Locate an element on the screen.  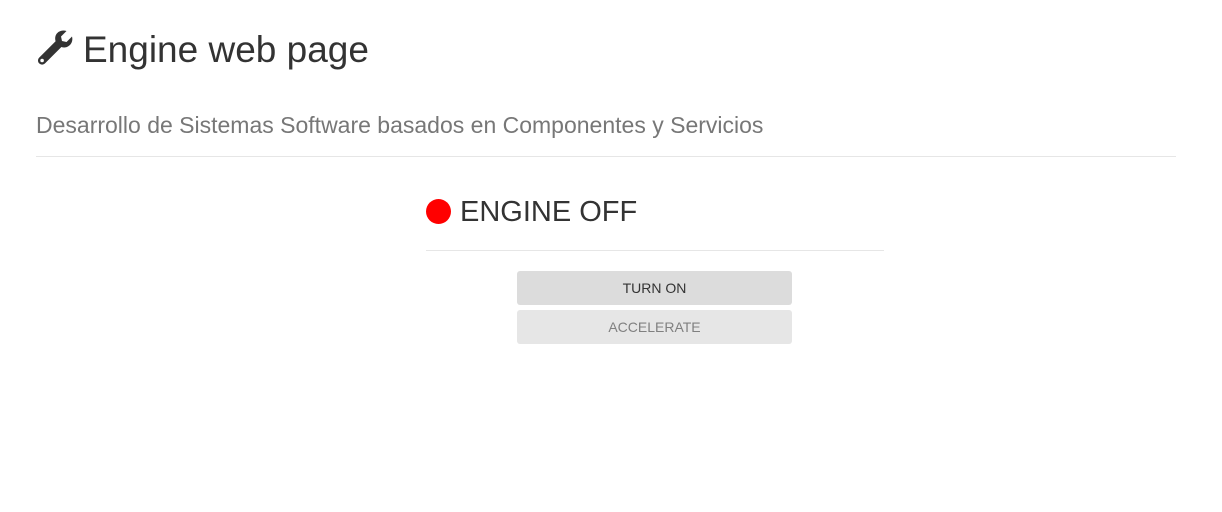
header-divider is located at coordinates (606, 156).